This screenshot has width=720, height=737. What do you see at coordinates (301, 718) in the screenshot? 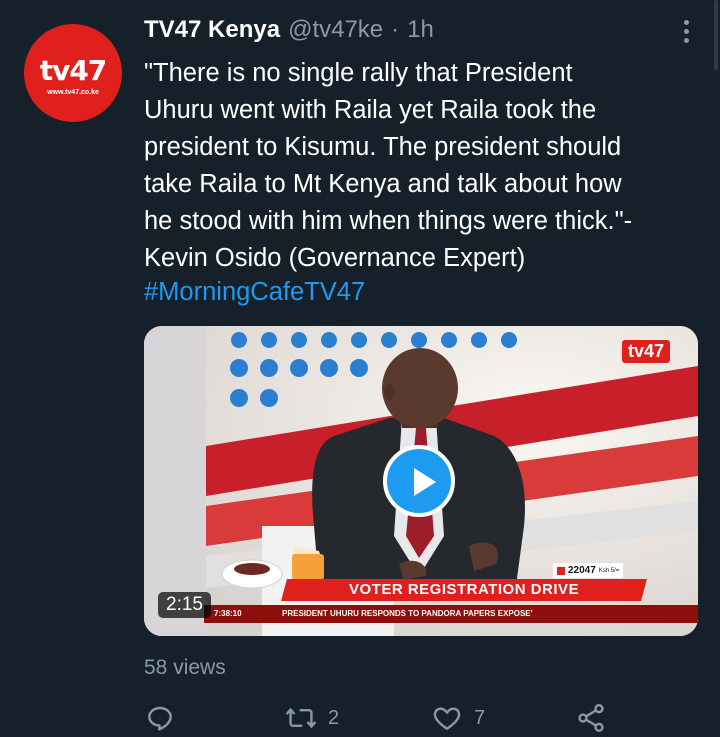
I see `retweet-icon` at bounding box center [301, 718].